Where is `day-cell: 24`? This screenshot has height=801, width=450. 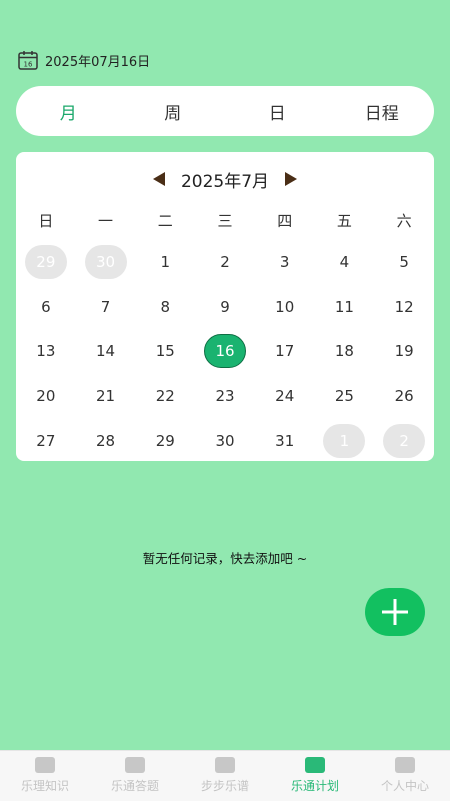 day-cell: 24 is located at coordinates (285, 396).